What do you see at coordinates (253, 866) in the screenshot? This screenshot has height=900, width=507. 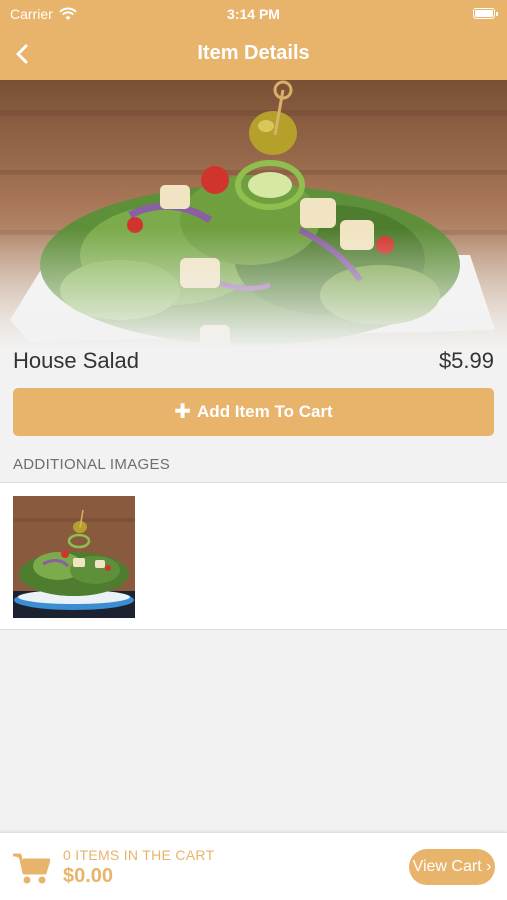 I see `cart-bar: 0 ITEMS IN THE CART $0.00 View Cart ›` at bounding box center [253, 866].